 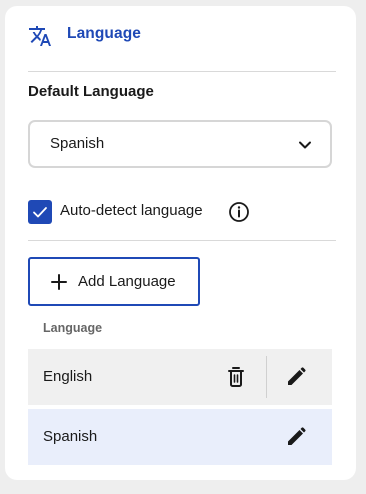 I want to click on add-language-button: Add Language, so click(x=114, y=281).